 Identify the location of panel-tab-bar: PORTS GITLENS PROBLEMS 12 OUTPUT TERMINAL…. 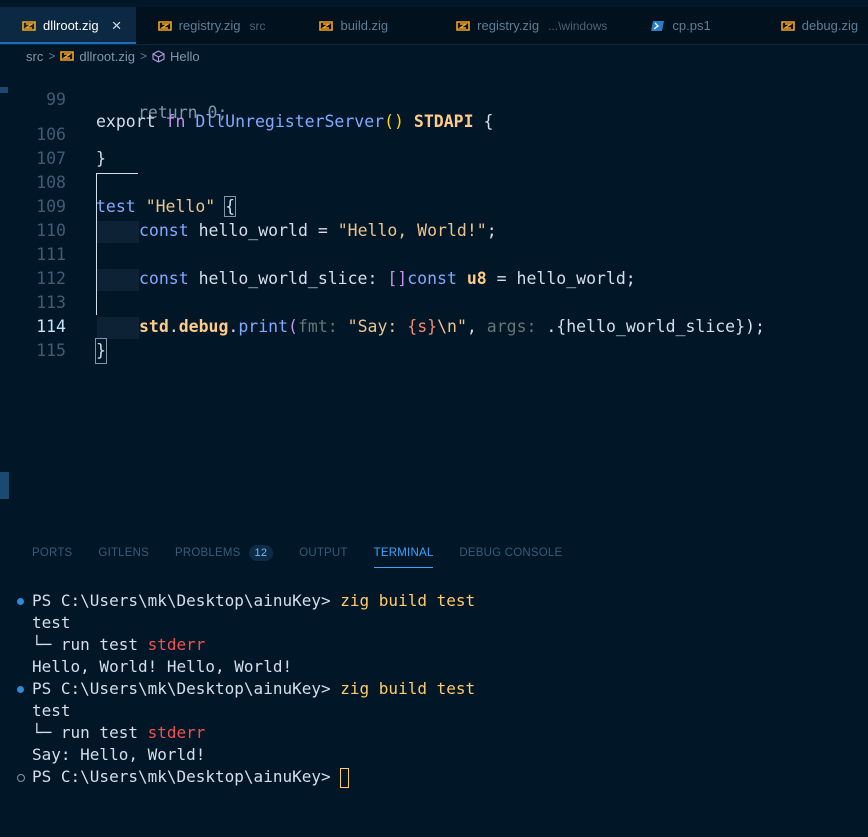
(297, 556).